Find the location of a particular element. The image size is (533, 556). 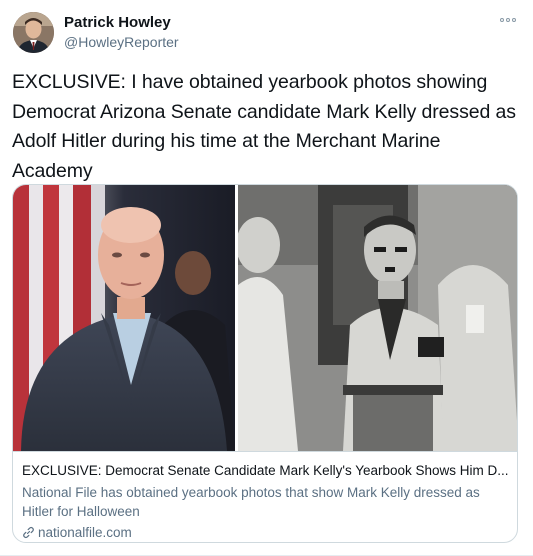

user-avatar is located at coordinates (33, 32).